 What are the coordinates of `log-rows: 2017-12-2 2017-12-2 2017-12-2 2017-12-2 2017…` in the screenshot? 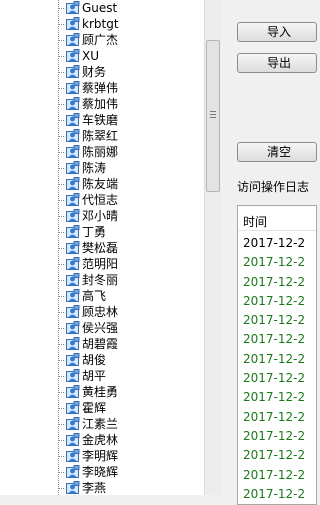 It's located at (277, 369).